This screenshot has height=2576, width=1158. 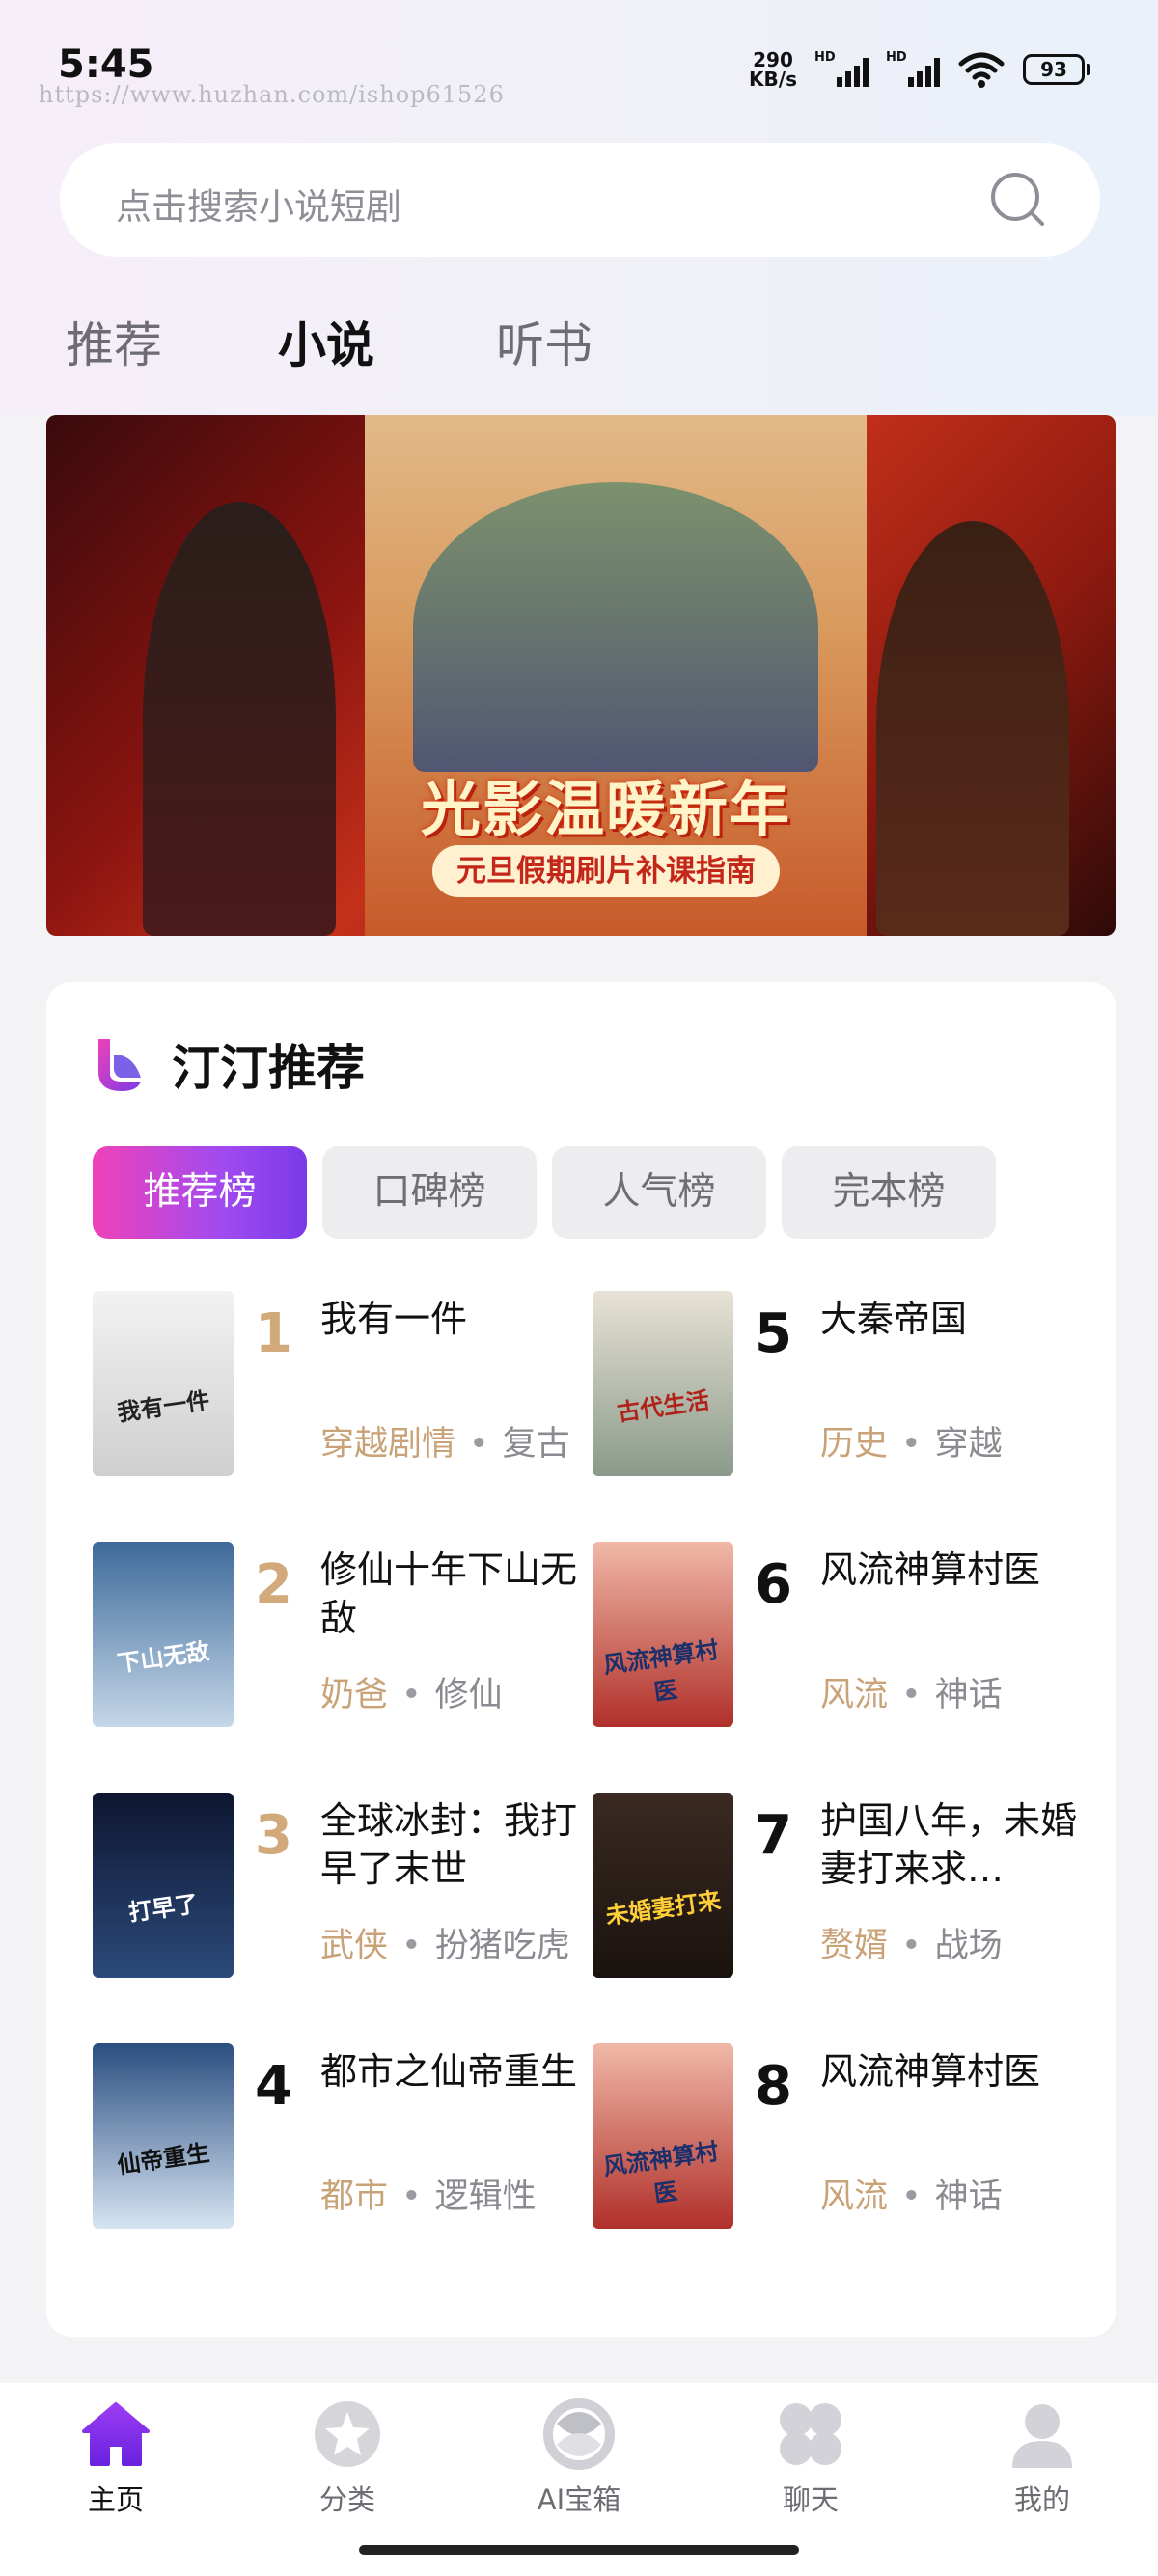 I want to click on profile-icon, so click(x=1042, y=2434).